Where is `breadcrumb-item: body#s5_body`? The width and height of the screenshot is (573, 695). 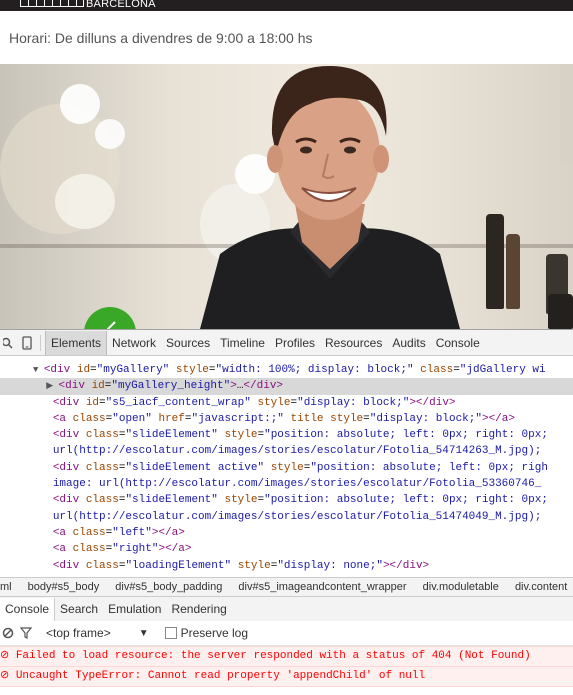
breadcrumb-item: body#s5_body is located at coordinates (64, 587).